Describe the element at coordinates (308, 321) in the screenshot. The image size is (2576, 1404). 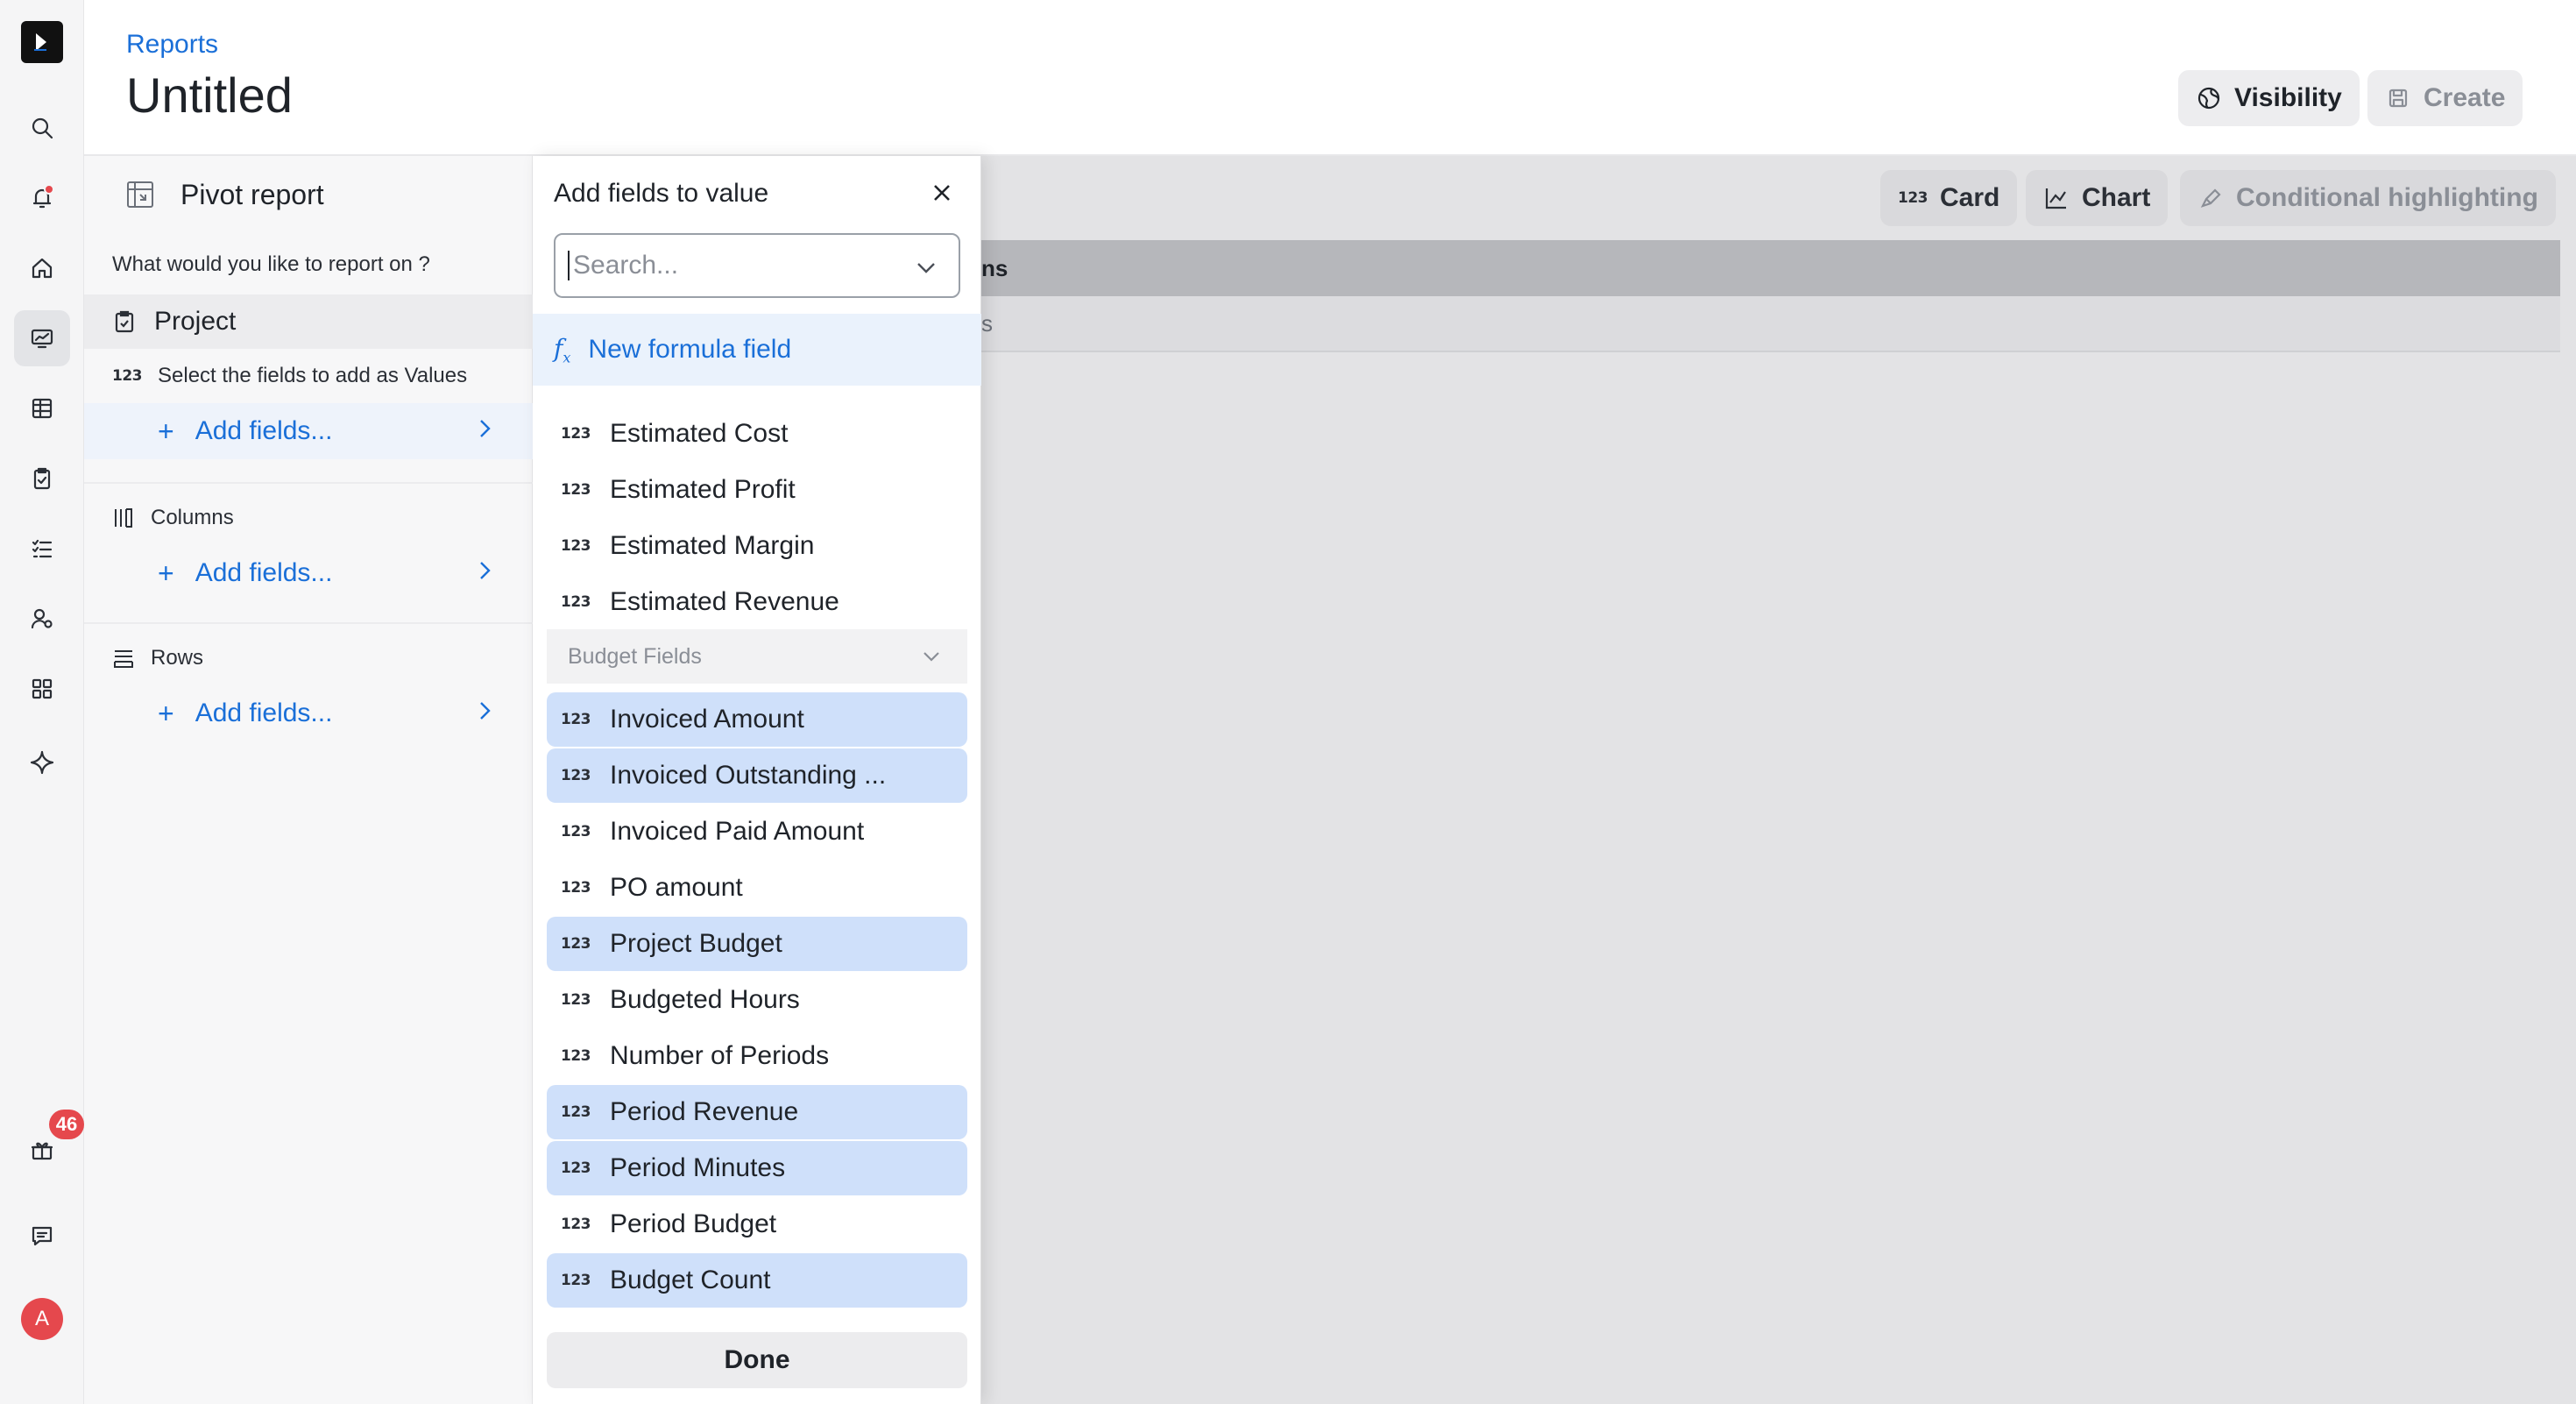
I see `entity-selector-project: Project` at that location.